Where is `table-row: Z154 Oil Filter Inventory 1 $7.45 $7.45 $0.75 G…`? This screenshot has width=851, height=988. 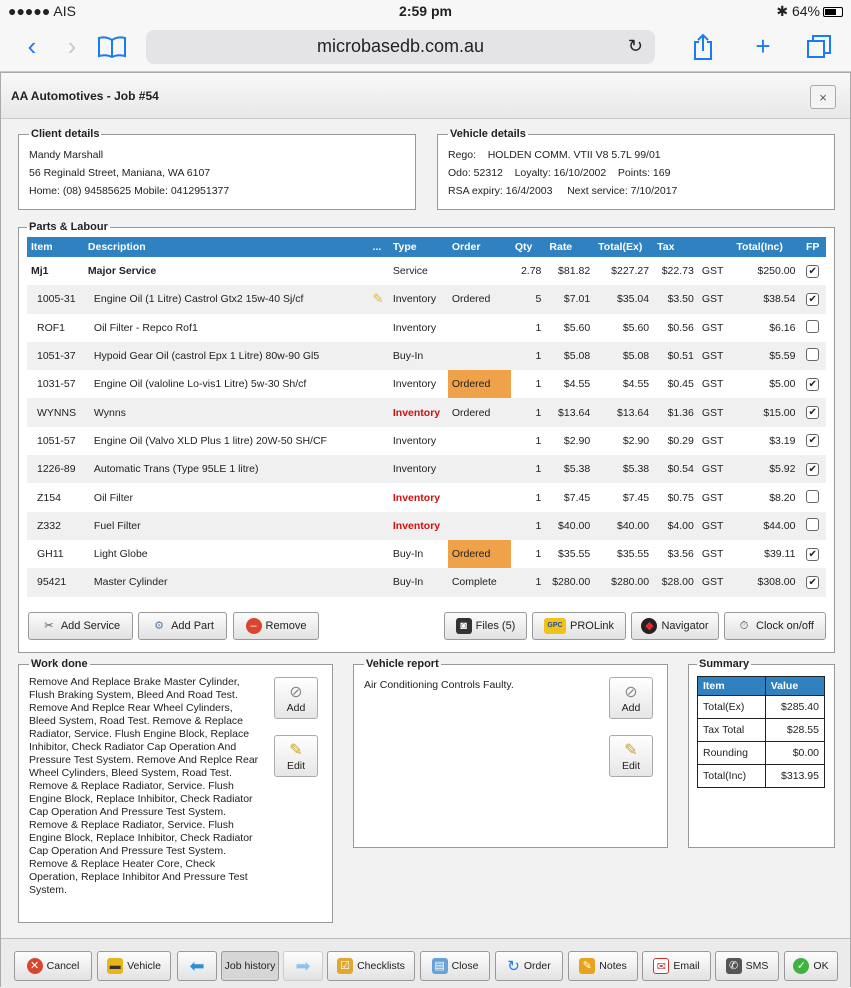
table-row: Z154 Oil Filter Inventory 1 $7.45 $7.45 $0.75 G… is located at coordinates (426, 497).